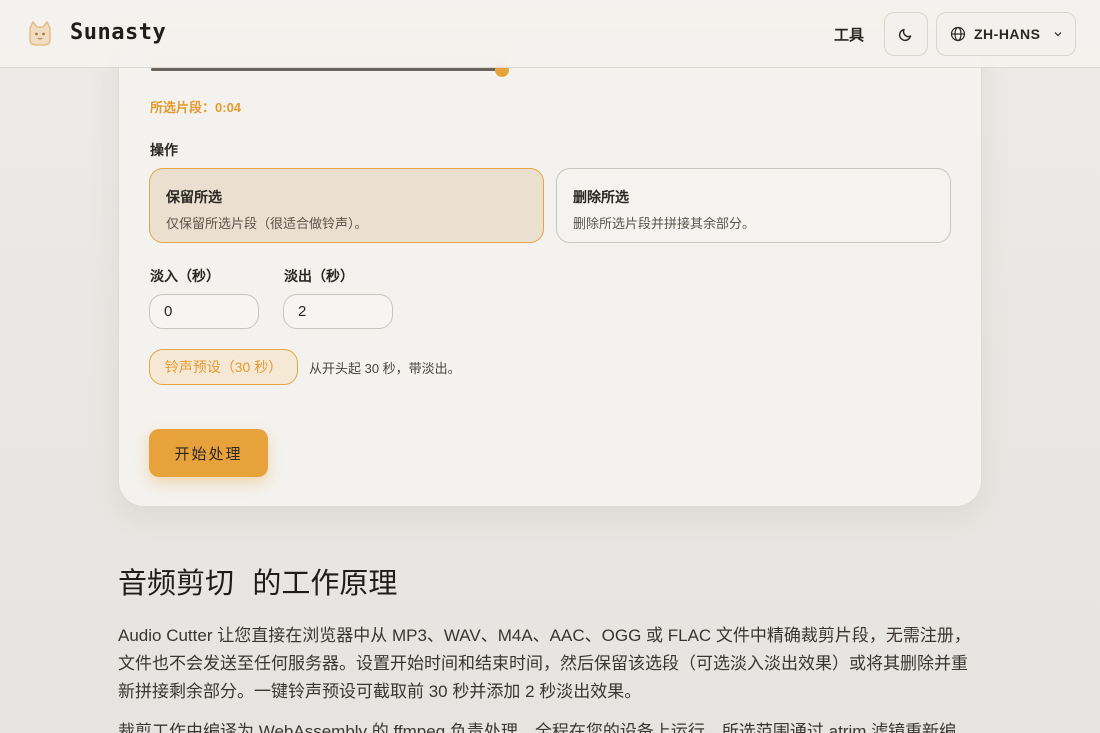  I want to click on globe-icon, so click(958, 34).